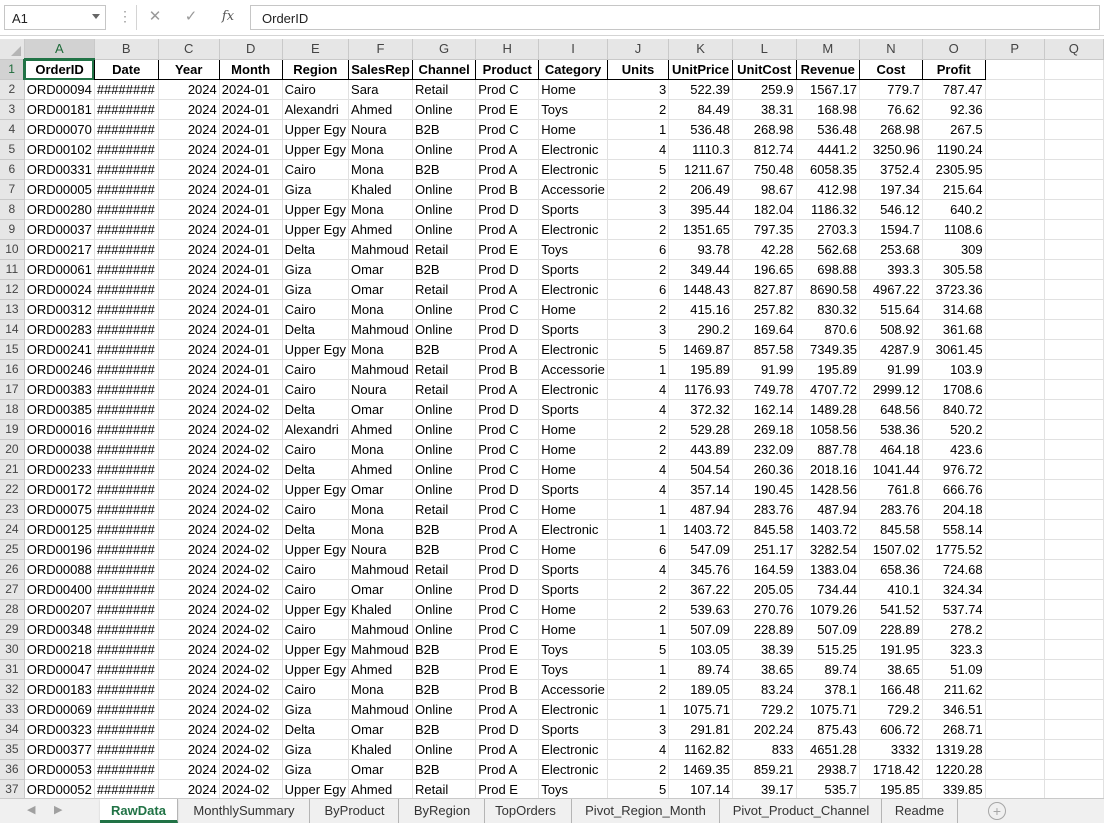 The image size is (1104, 823). I want to click on cell: 2024-01, so click(251, 209).